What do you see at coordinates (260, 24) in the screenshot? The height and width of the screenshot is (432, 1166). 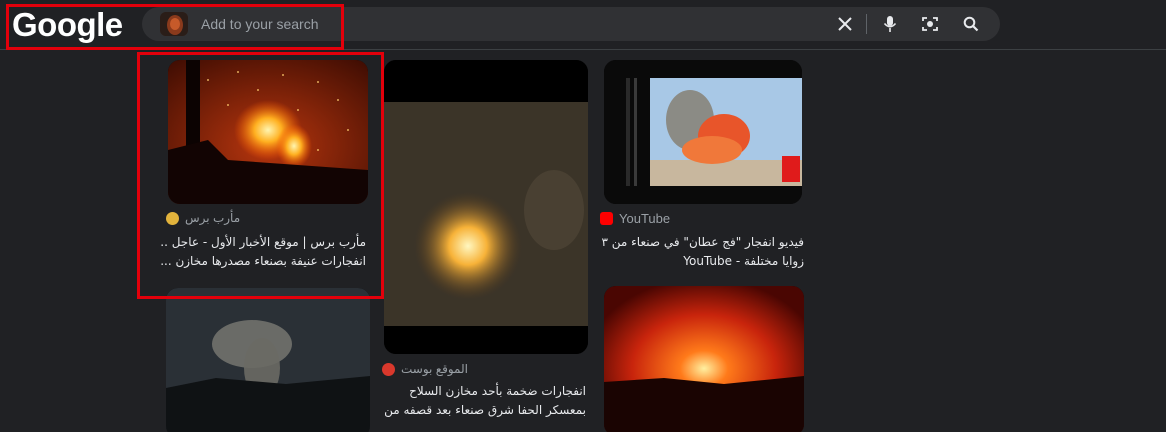 I see `search-input: Add to your search` at bounding box center [260, 24].